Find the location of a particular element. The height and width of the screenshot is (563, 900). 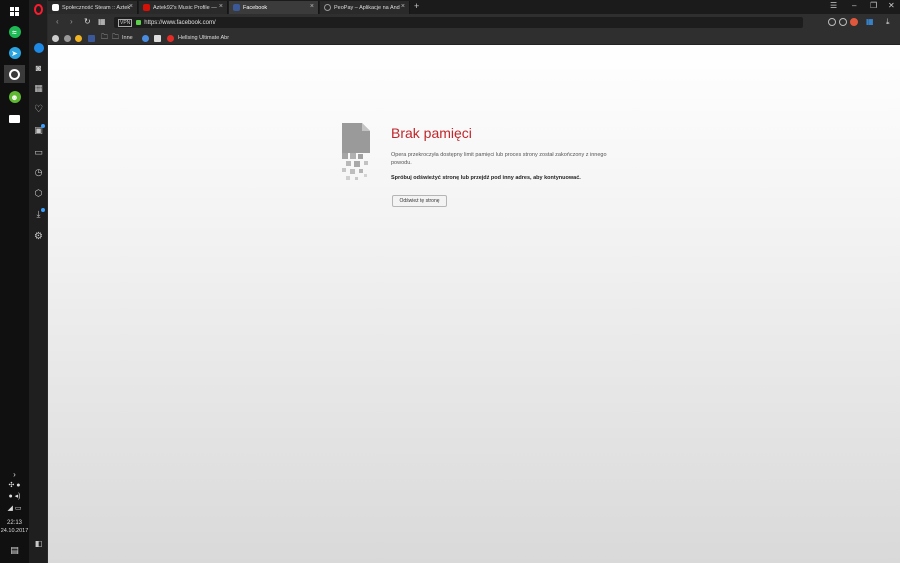

sidebar-bookmarks: ♡ is located at coordinates (38, 109).